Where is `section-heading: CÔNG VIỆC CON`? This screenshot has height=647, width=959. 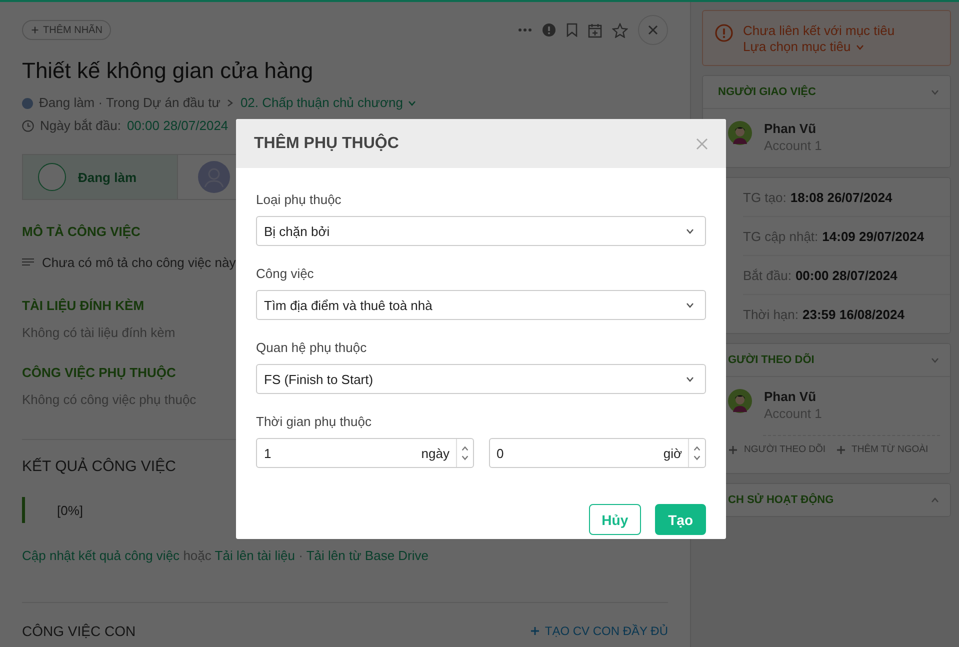
section-heading: CÔNG VIỆC CON is located at coordinates (79, 631).